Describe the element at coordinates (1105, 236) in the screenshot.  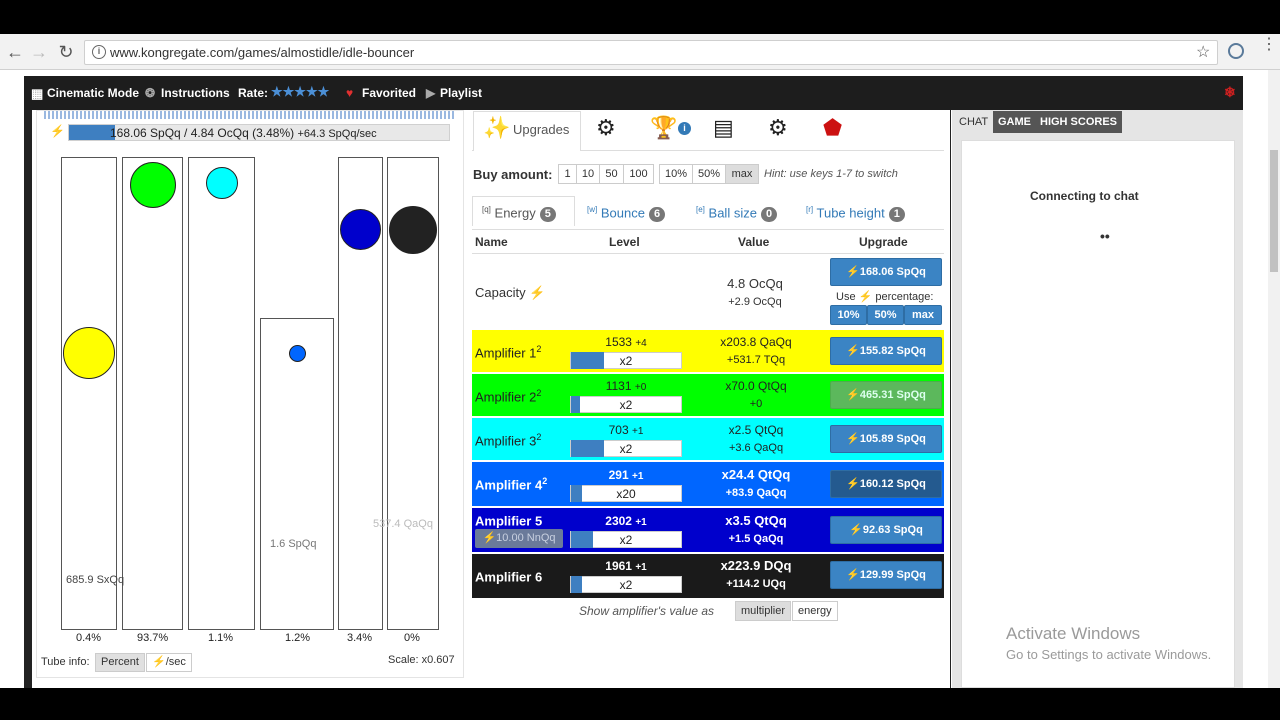
I see `loading-dots: ••` at that location.